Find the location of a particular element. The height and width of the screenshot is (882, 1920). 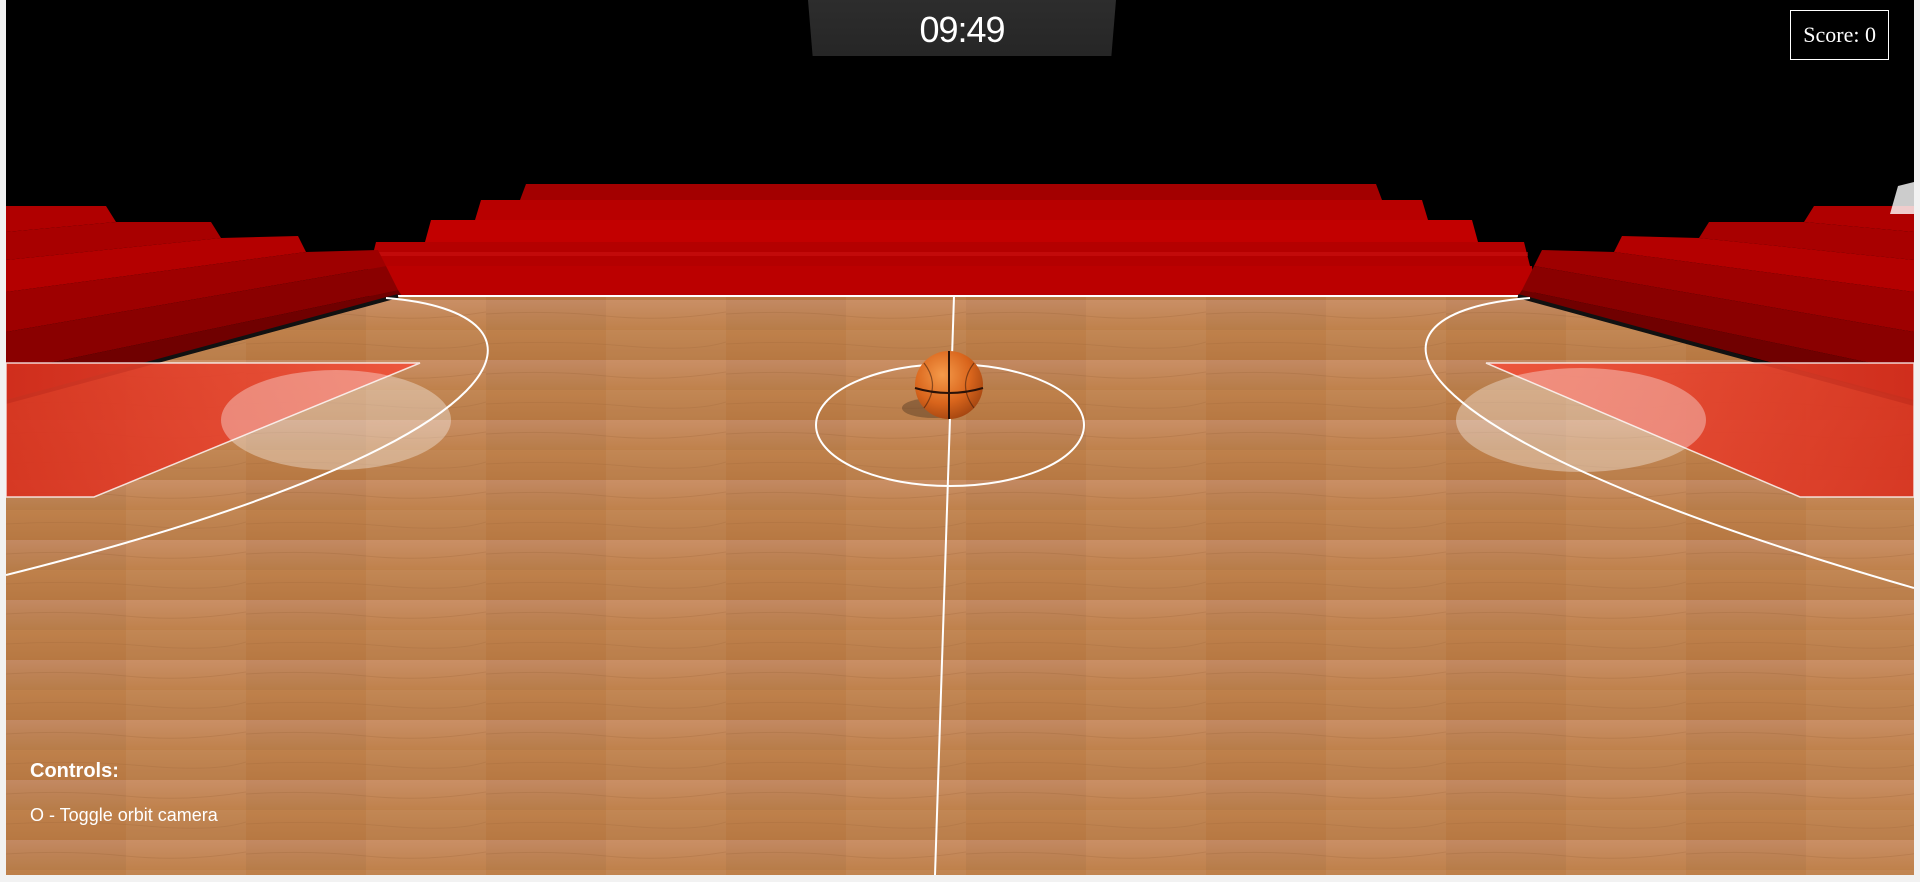

basketball is located at coordinates (949, 385).